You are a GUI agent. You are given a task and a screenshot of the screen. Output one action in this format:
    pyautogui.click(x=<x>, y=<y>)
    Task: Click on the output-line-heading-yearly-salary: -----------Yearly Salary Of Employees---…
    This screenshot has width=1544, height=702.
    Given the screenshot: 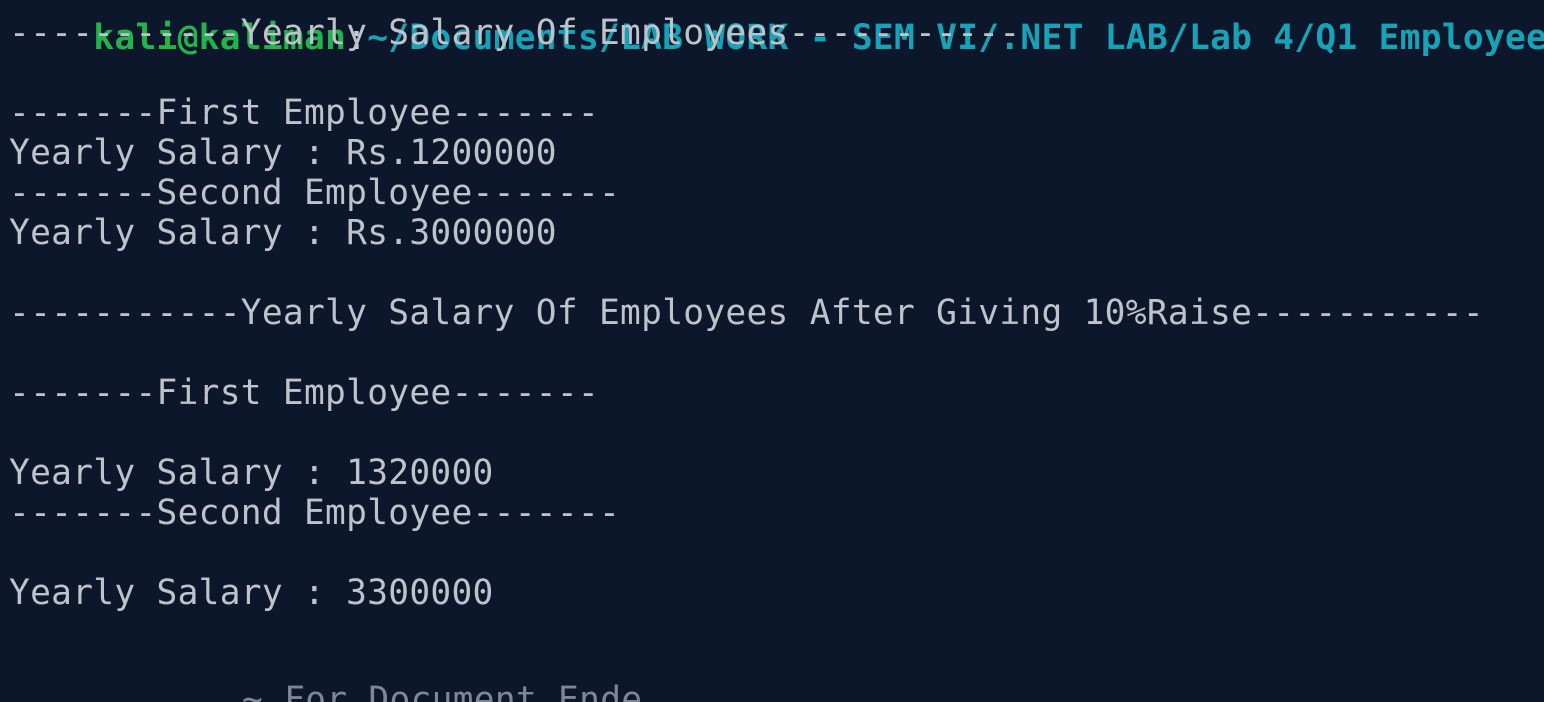 What is the action you would take?
    pyautogui.click(x=515, y=33)
    